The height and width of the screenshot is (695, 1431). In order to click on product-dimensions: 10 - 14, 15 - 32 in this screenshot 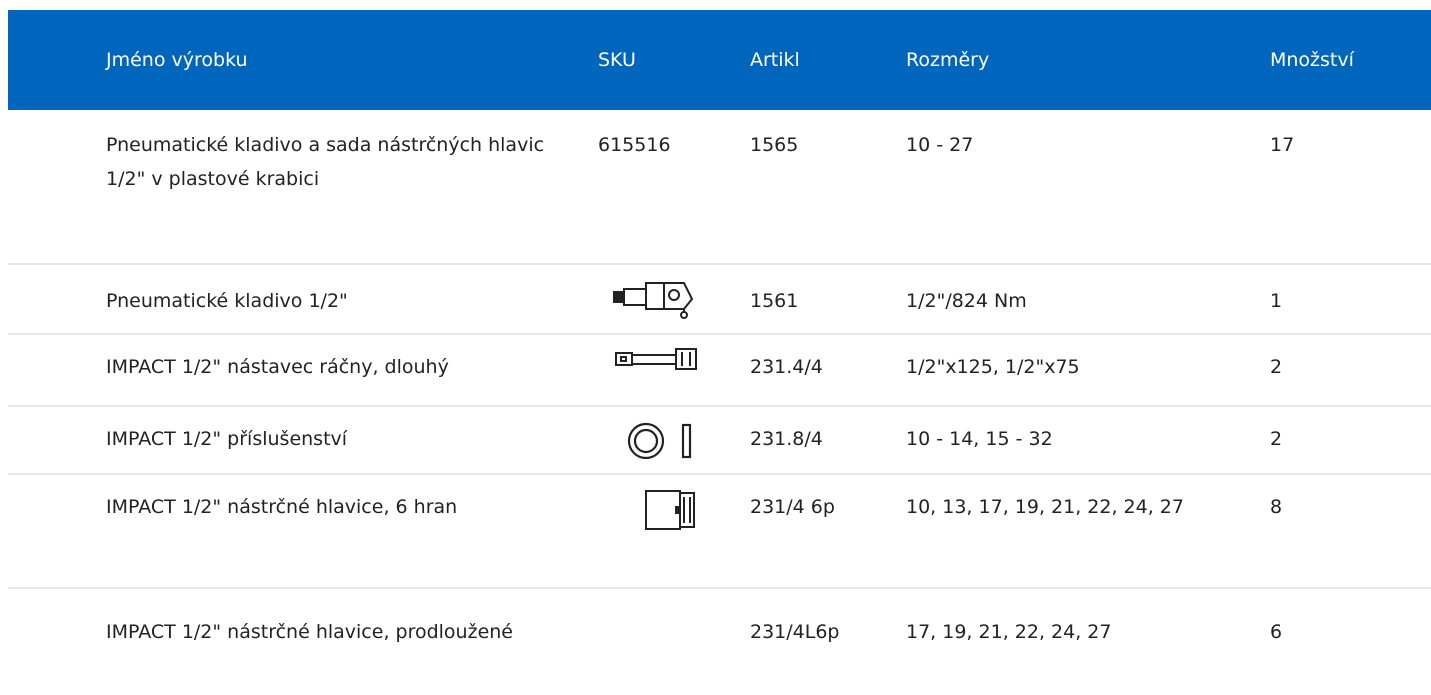, I will do `click(979, 439)`.